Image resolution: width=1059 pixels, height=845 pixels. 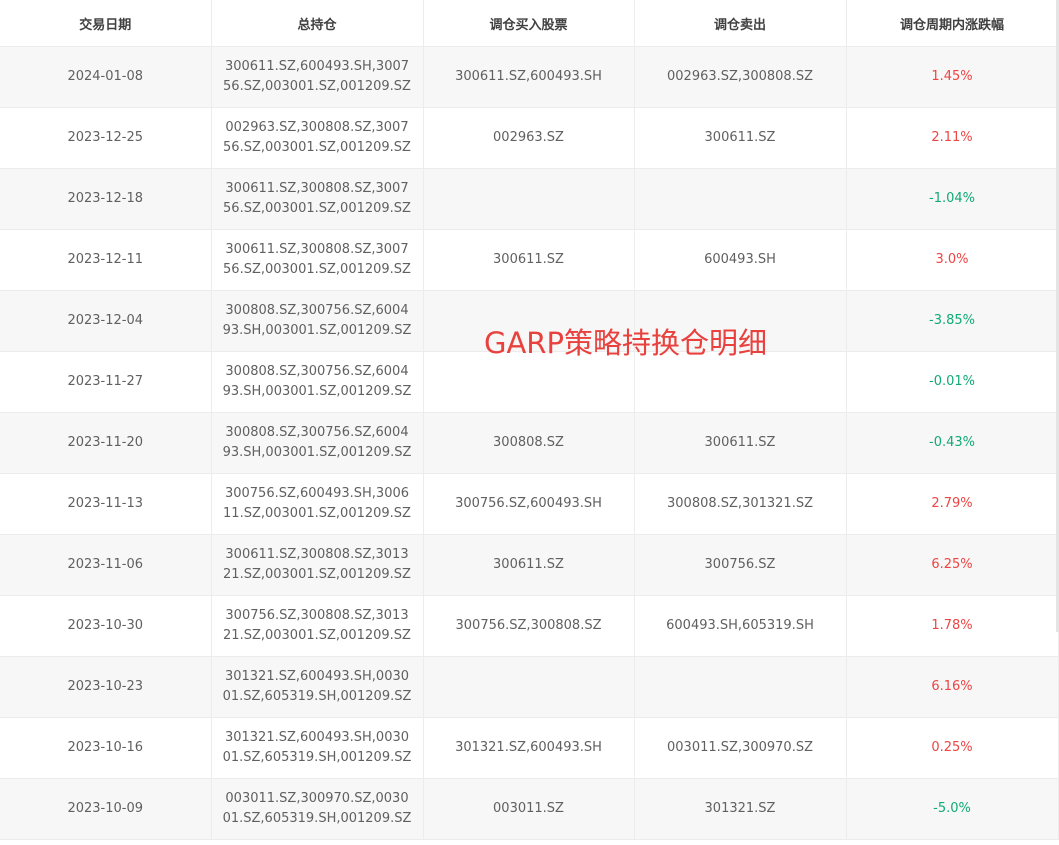 I want to click on date-cell: 2023-11-06, so click(x=106, y=565).